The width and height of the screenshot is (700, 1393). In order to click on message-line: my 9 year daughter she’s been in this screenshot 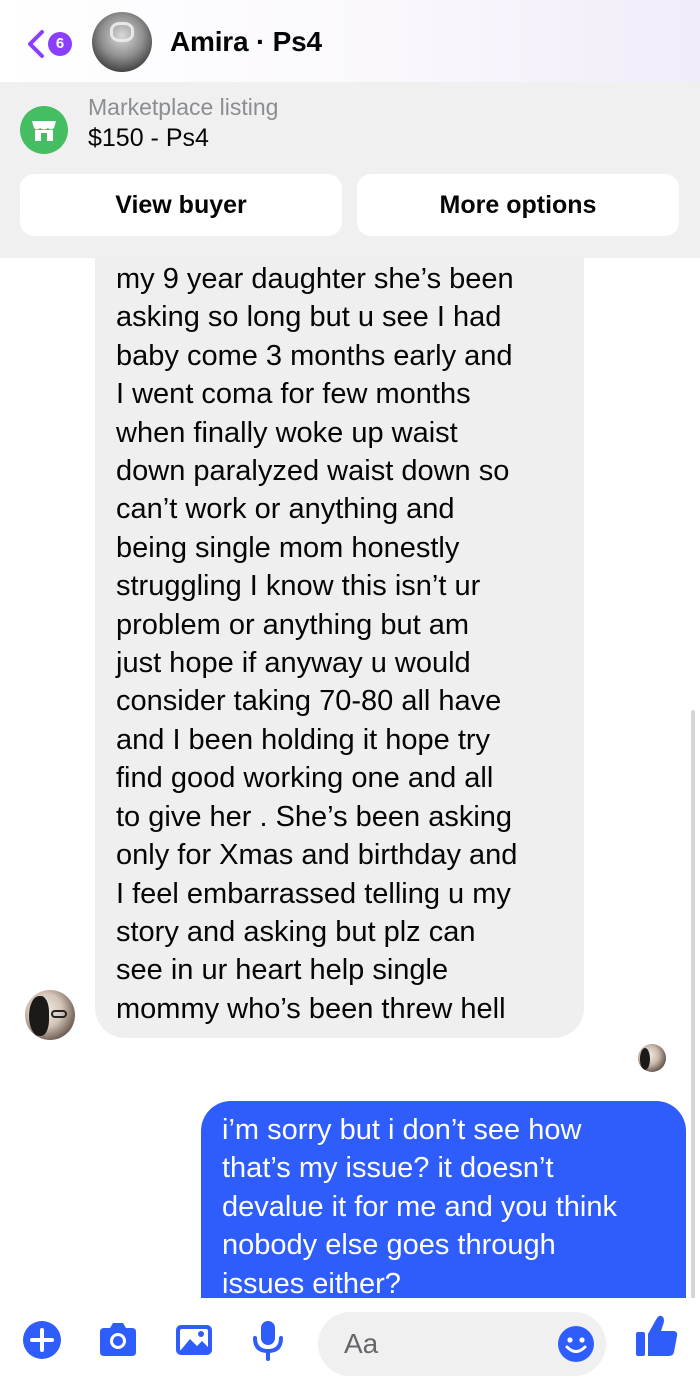, I will do `click(315, 279)`.